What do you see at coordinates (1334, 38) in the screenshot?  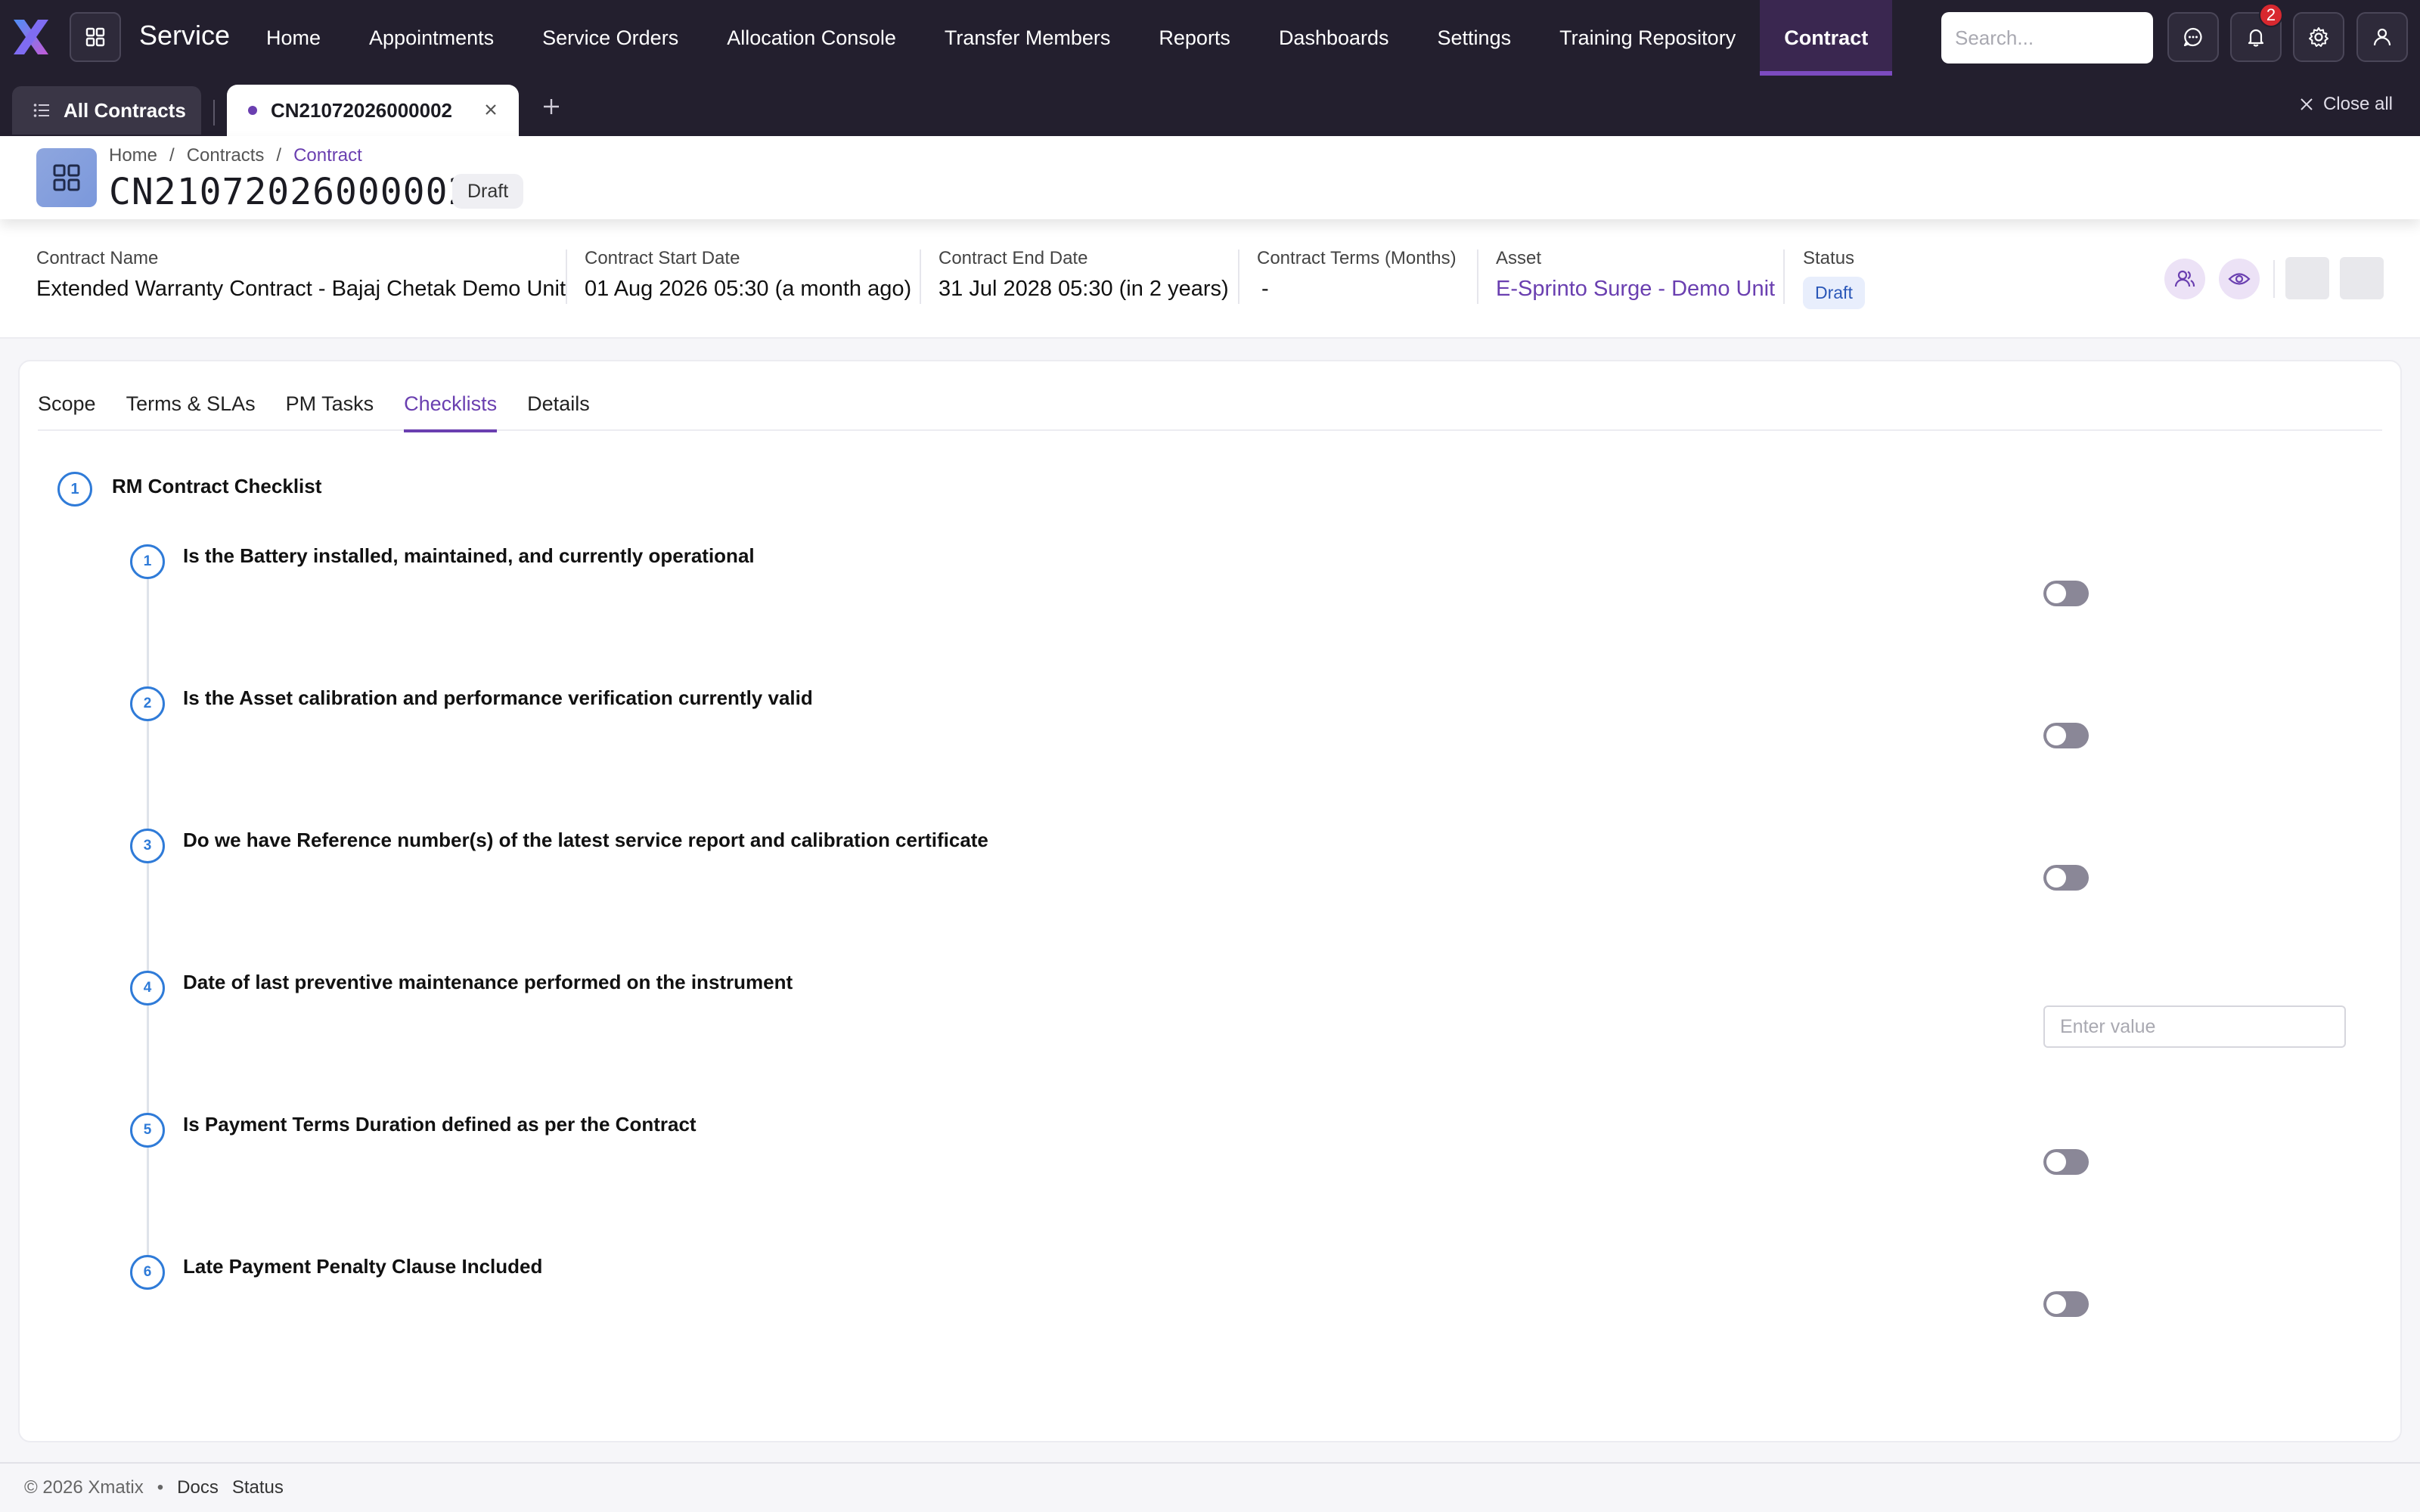 I see `nav-item-dashboards: Dashboards` at bounding box center [1334, 38].